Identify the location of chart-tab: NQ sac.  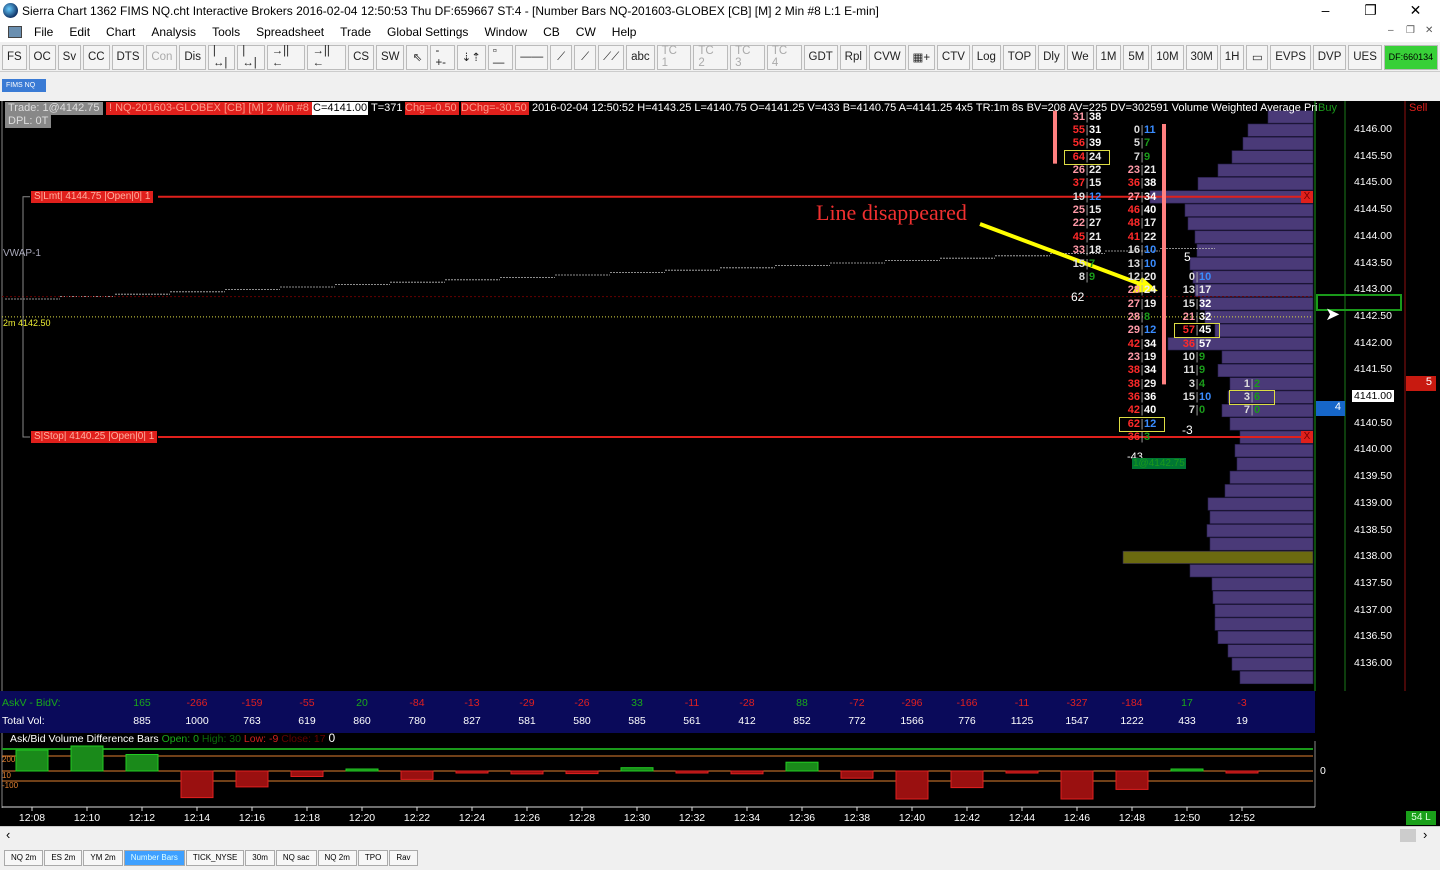
(296, 858).